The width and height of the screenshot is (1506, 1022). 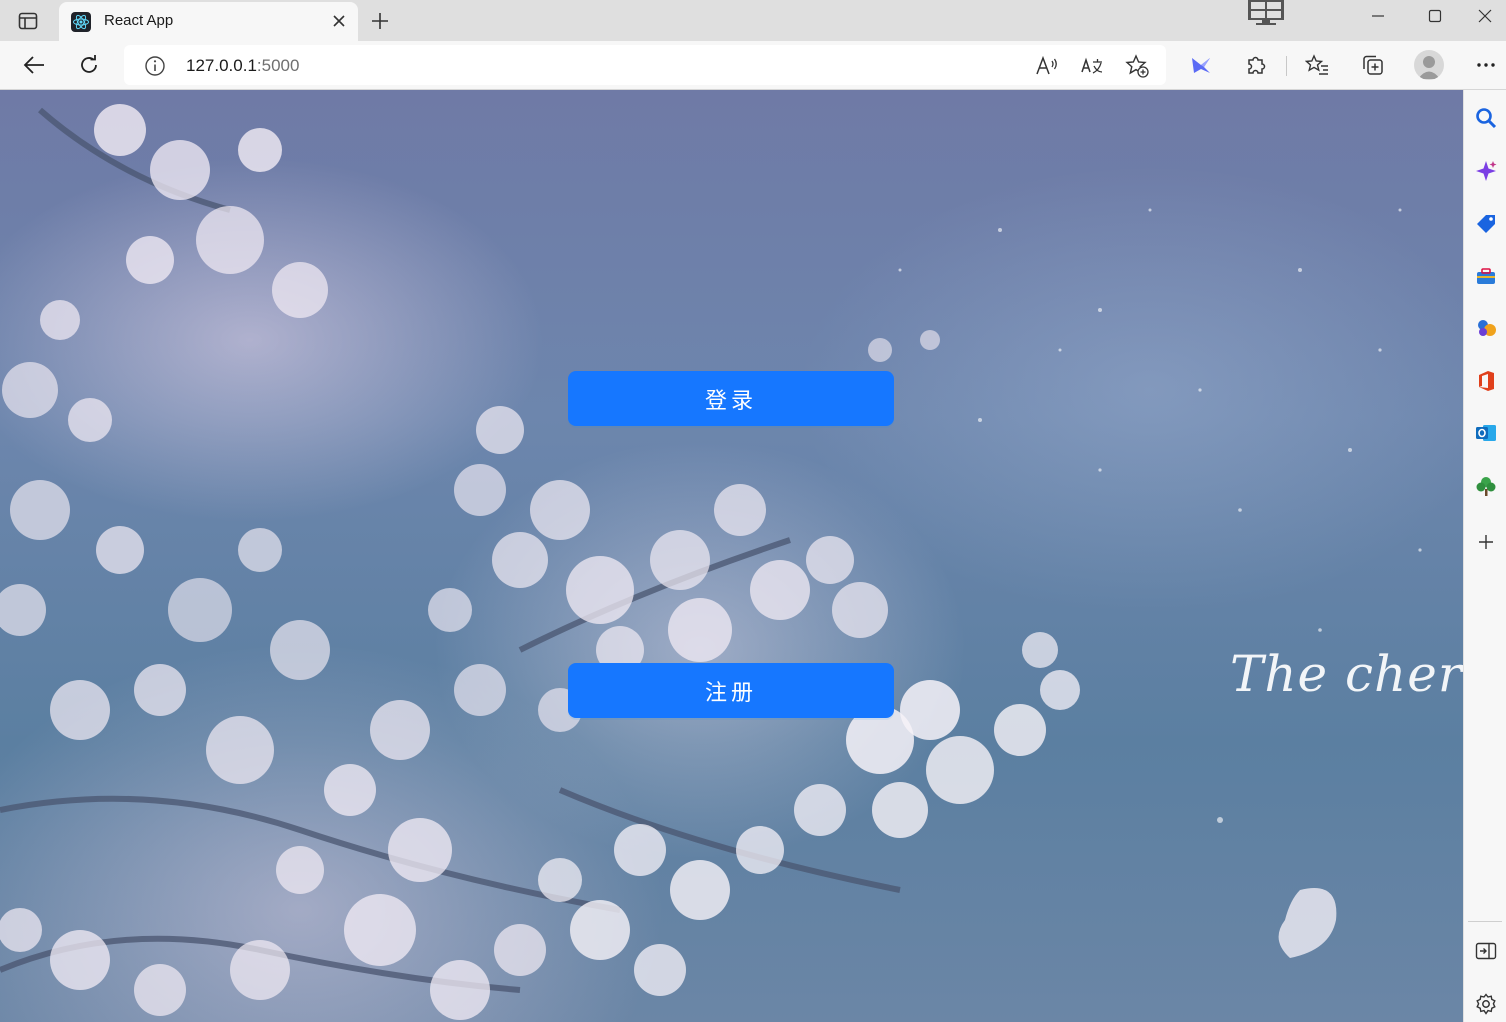 I want to click on decorative-script-text: The cherry, so click(x=1346, y=674).